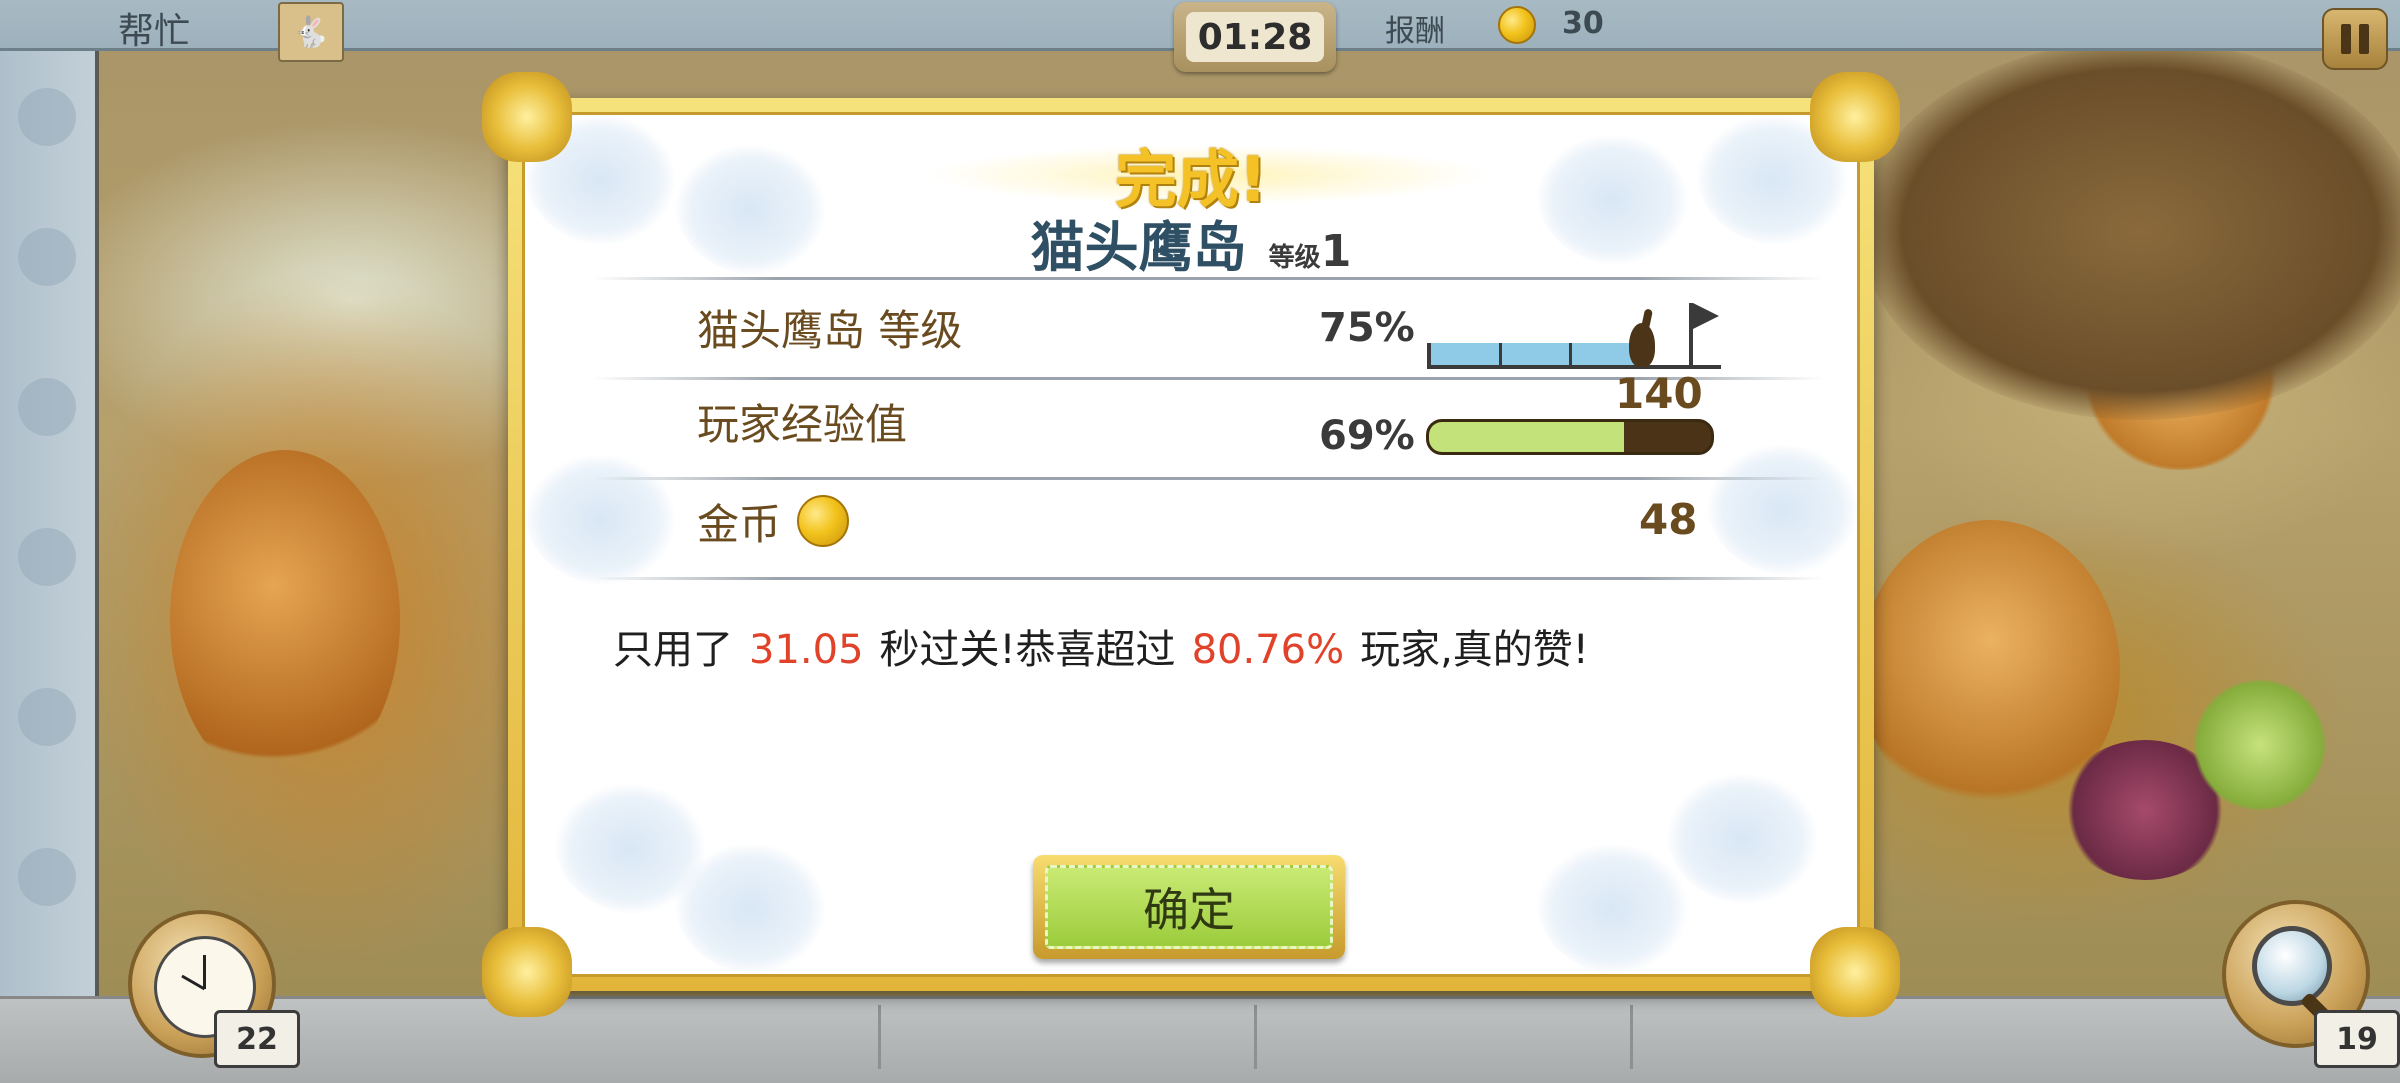 The height and width of the screenshot is (1083, 2400). What do you see at coordinates (1027, 650) in the screenshot?
I see `message-text: 秒过关!恭喜超过` at bounding box center [1027, 650].